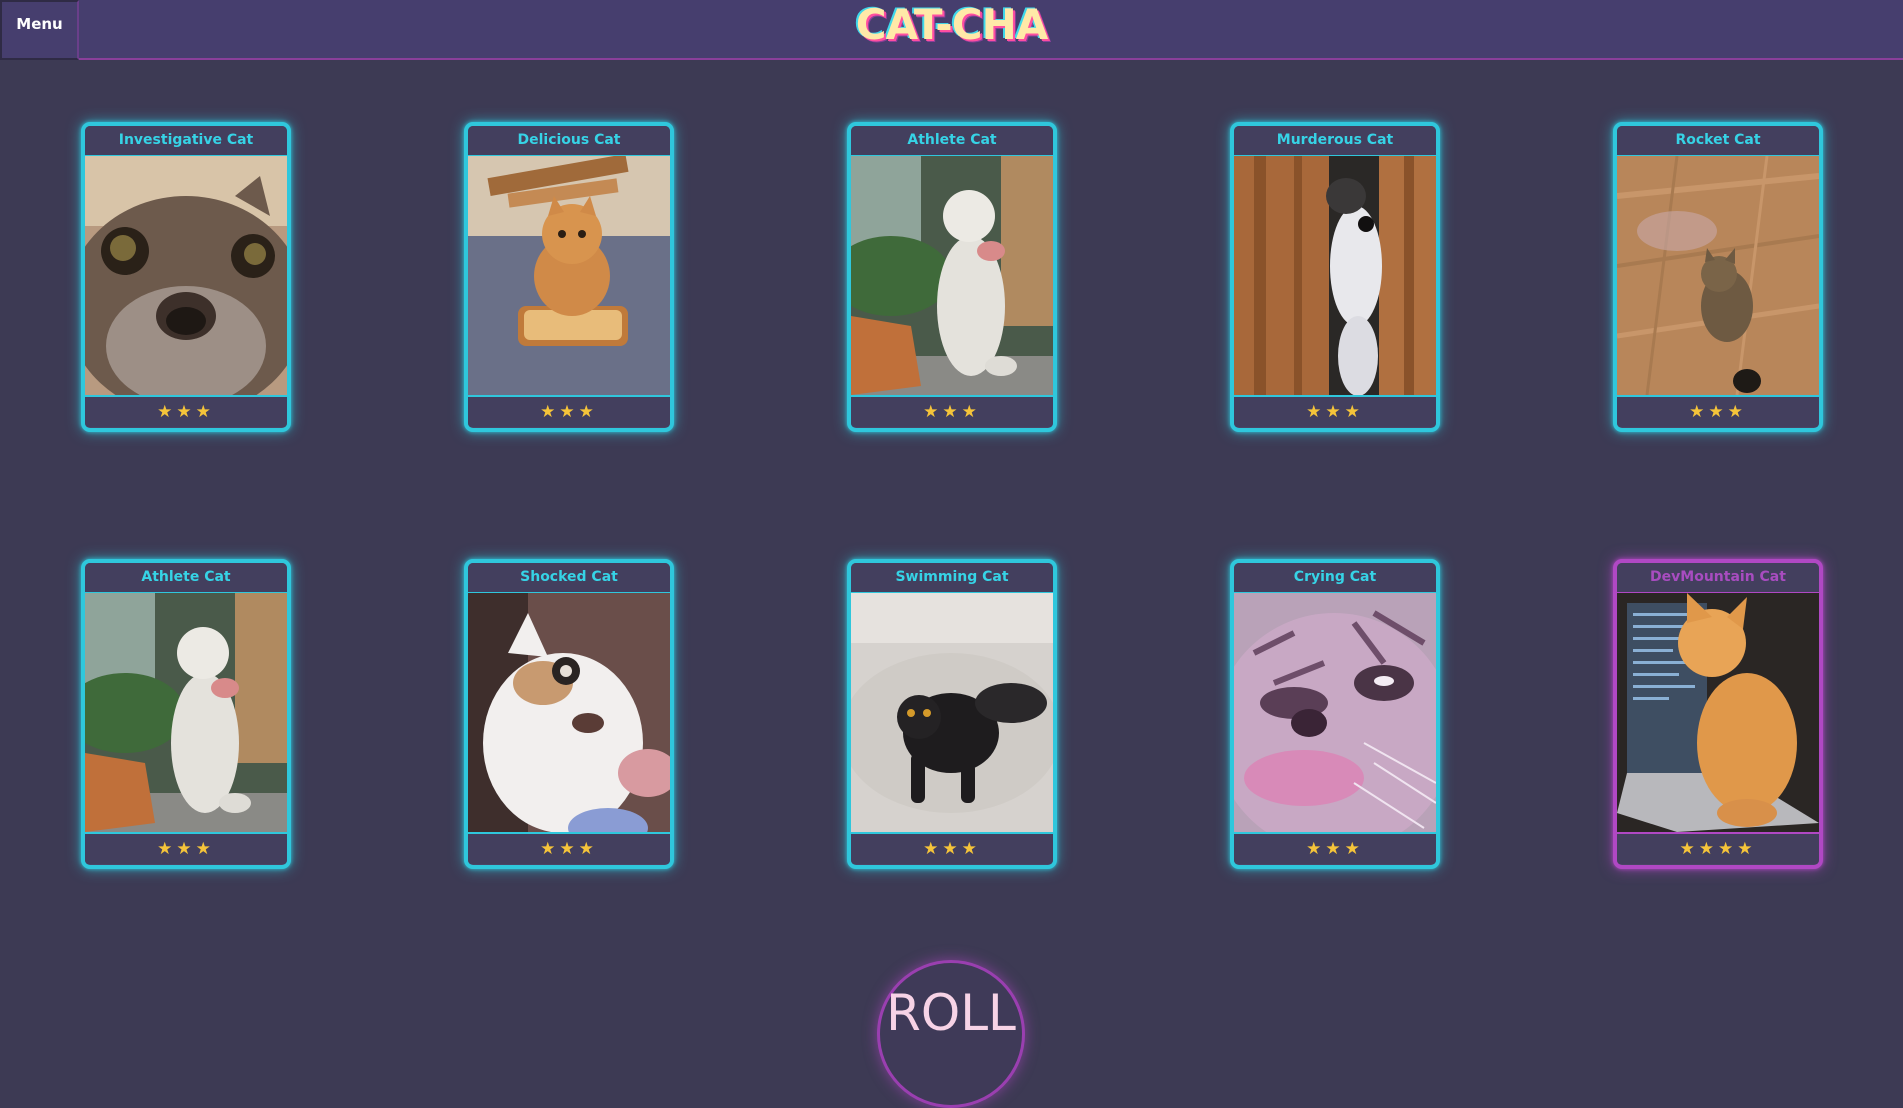  What do you see at coordinates (569, 578) in the screenshot?
I see `card-title: Shocked Cat` at bounding box center [569, 578].